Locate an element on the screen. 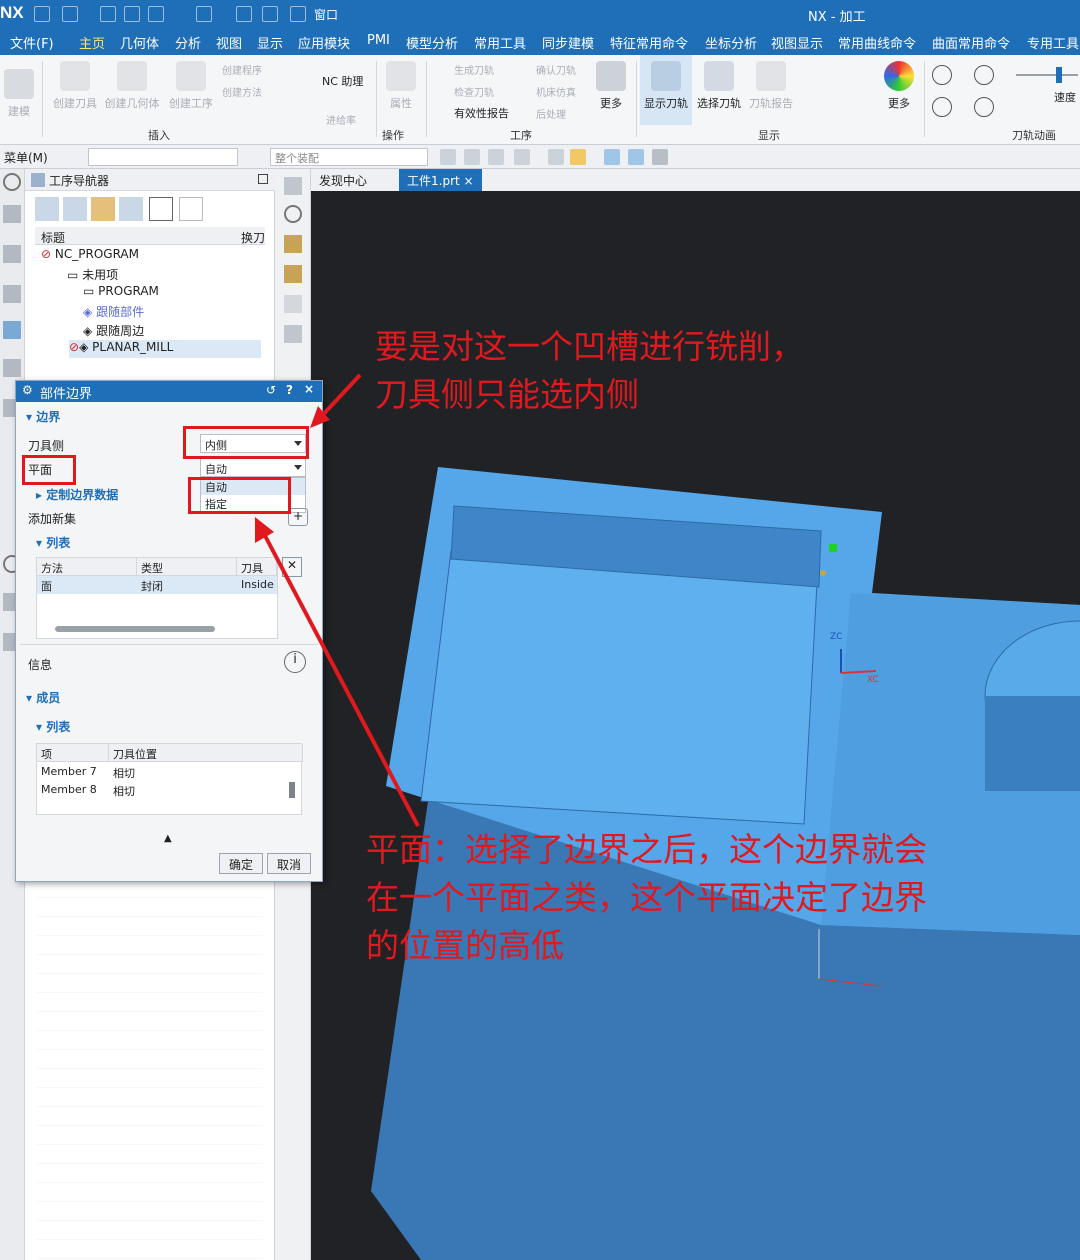 The image size is (1080, 1260). arrow-to-plane-options is located at coordinates (340, 678).